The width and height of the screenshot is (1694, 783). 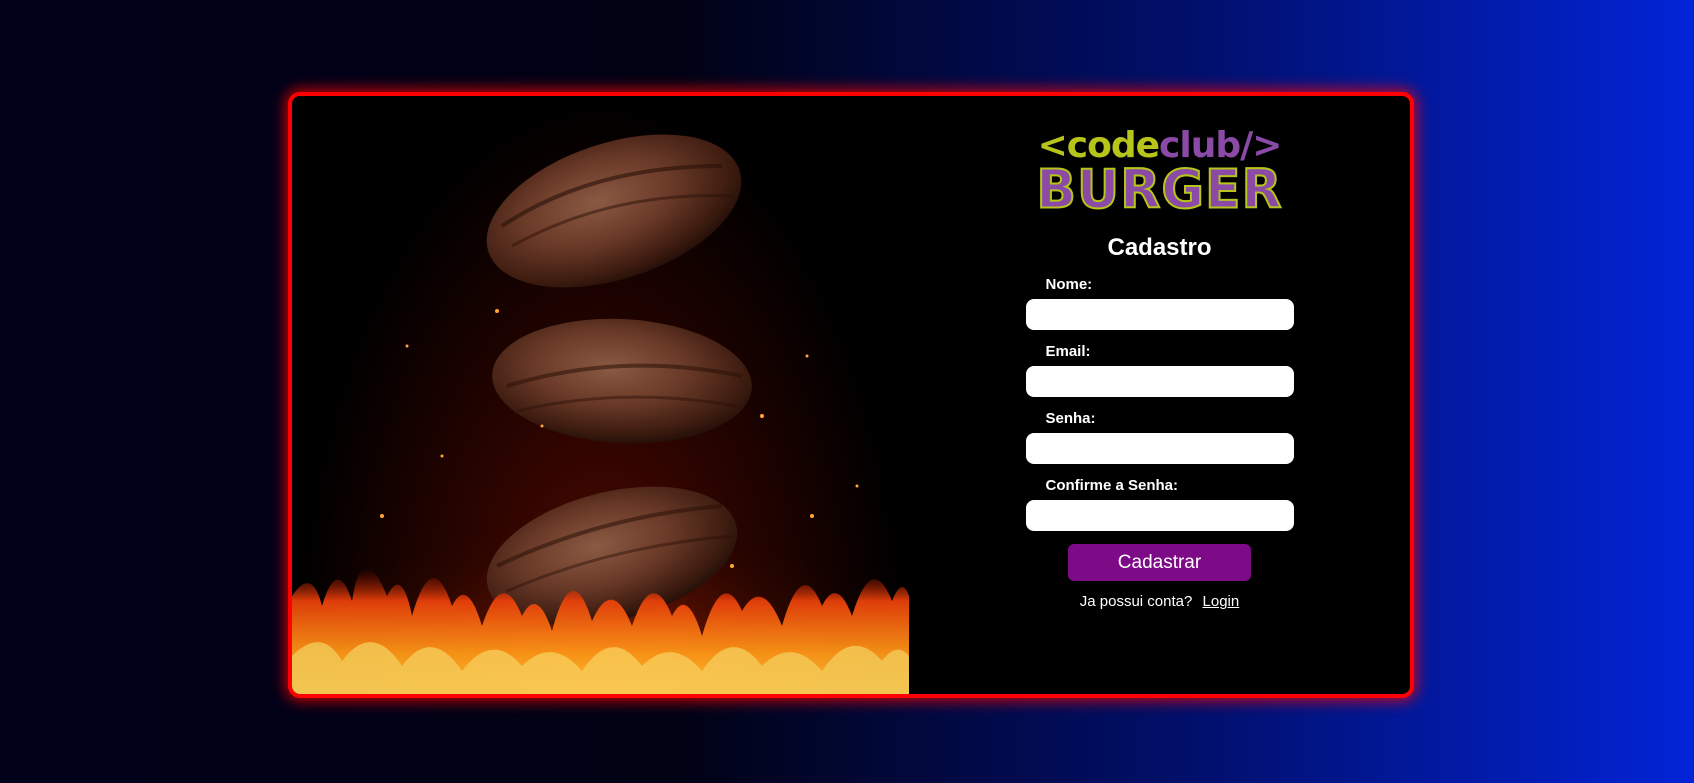 I want to click on login-prompt-text: Ja possui conta?, so click(x=1136, y=601).